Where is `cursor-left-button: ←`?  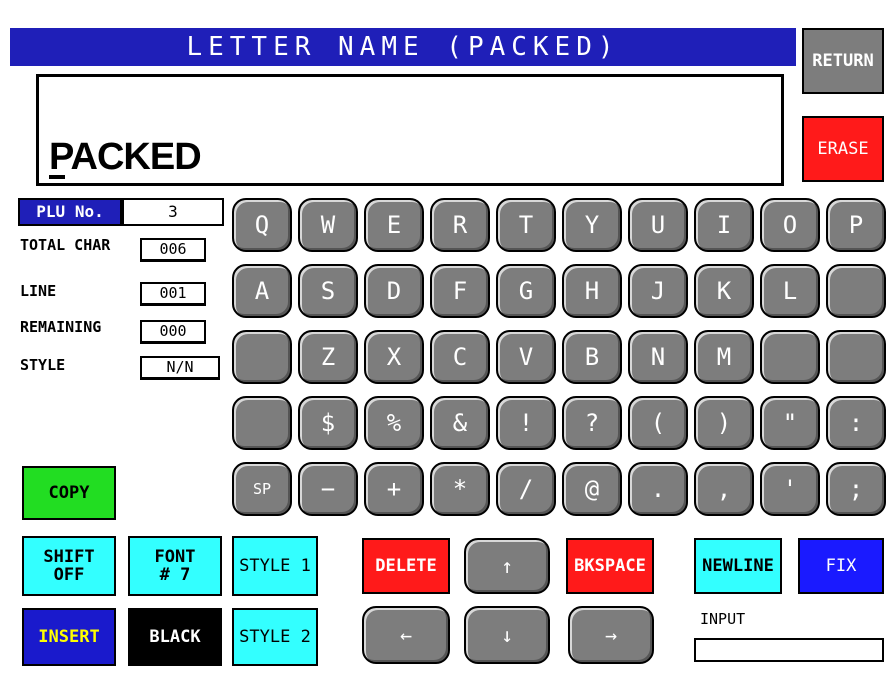 cursor-left-button: ← is located at coordinates (406, 635).